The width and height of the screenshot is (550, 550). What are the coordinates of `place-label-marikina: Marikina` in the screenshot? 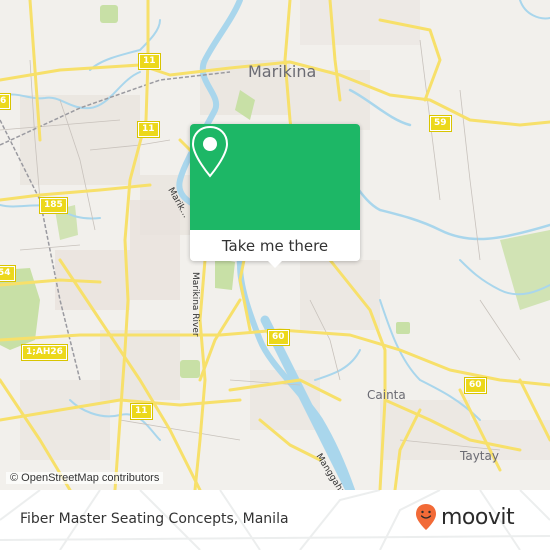 It's located at (282, 71).